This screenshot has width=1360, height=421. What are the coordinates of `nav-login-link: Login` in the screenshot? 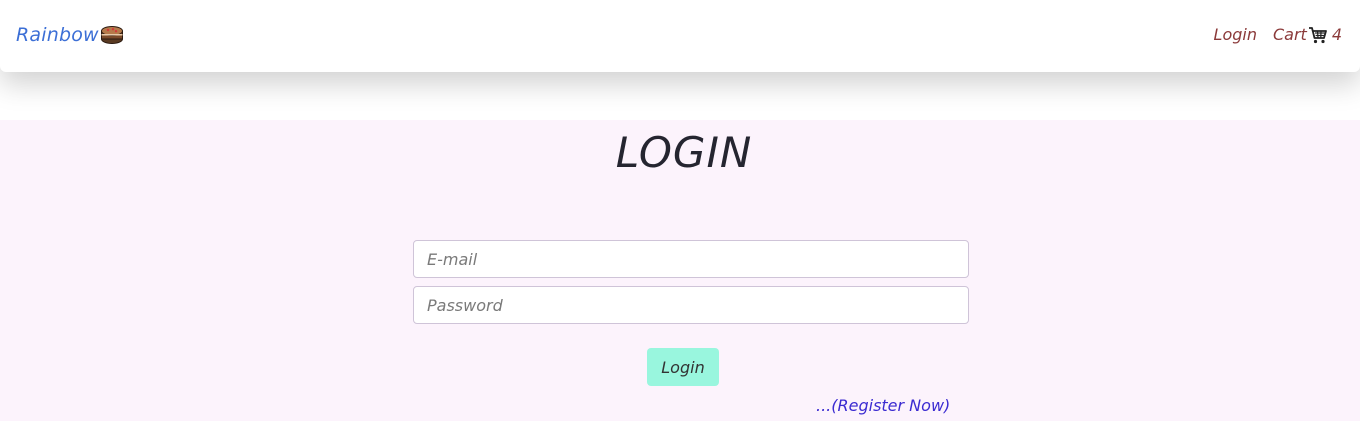 It's located at (1235, 34).